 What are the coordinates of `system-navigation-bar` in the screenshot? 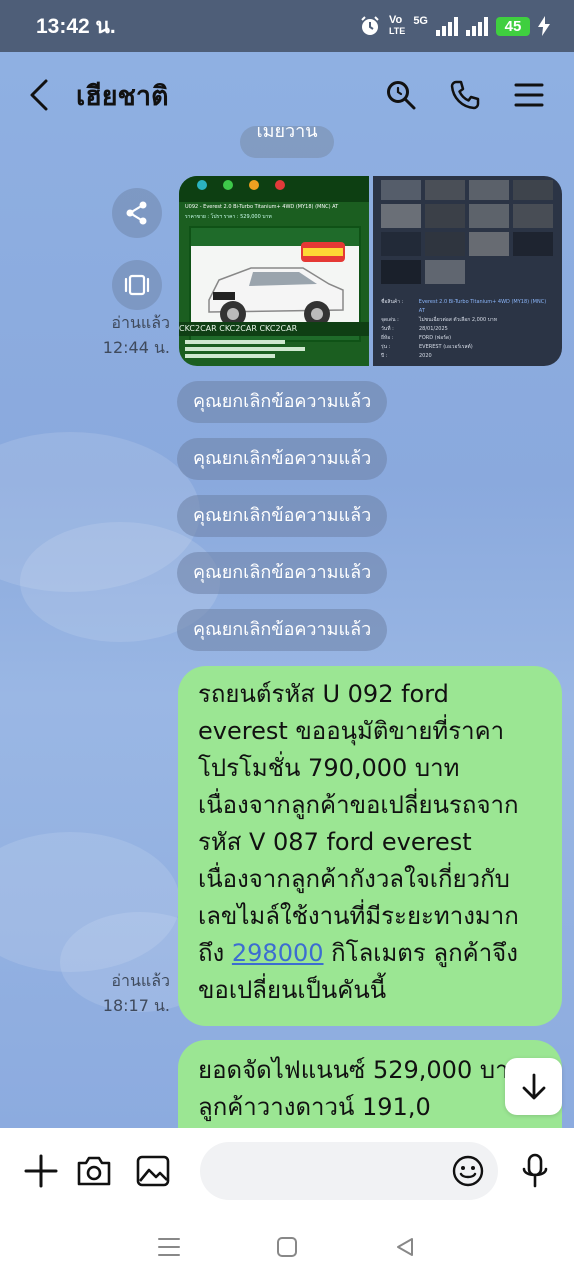 It's located at (287, 1247).